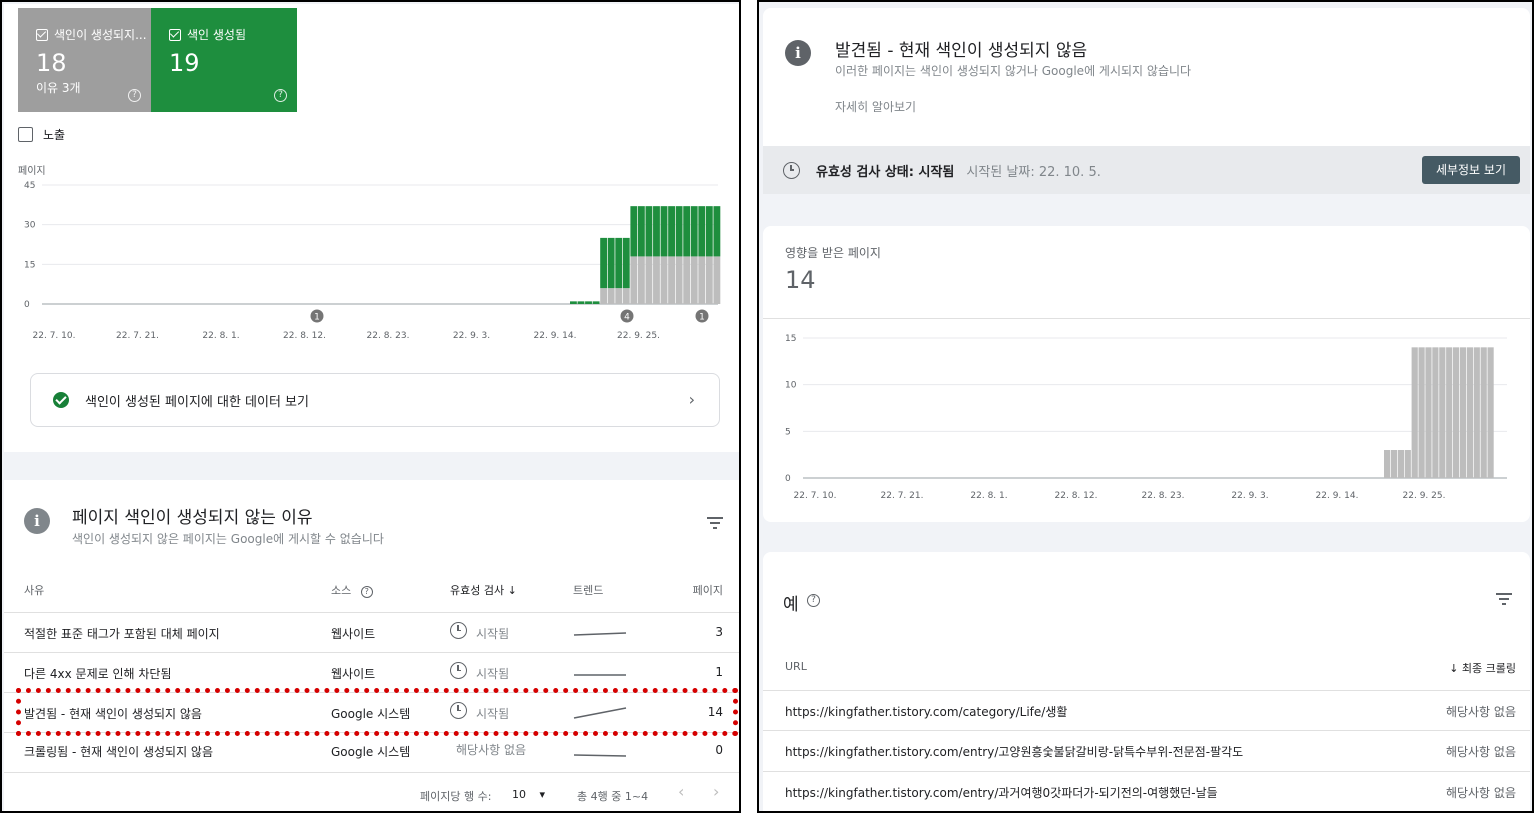 The width and height of the screenshot is (1534, 813). What do you see at coordinates (1013, 71) in the screenshot?
I see `issue-subtitle: 이러한 페이지는 색인이 생성되지 않거나 Google에 게시되지 않습니다` at bounding box center [1013, 71].